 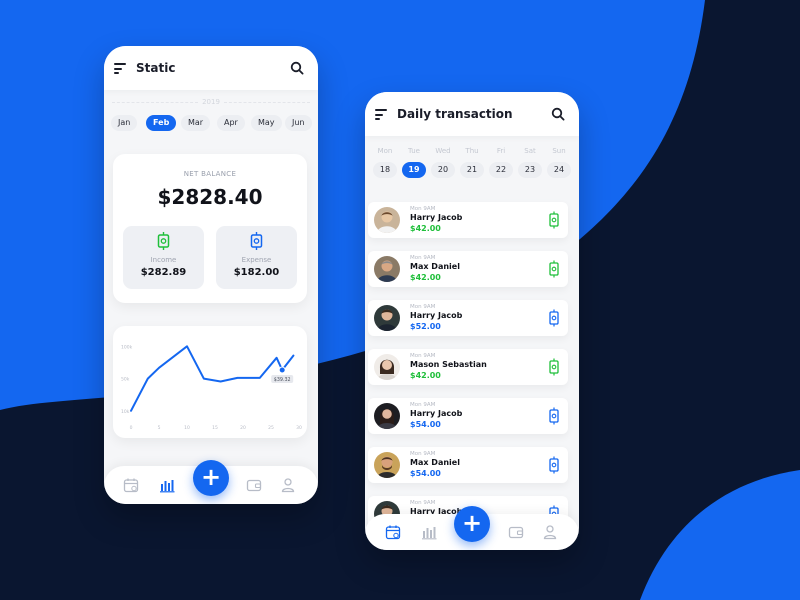 I want to click on day-18: 18, so click(x=385, y=170).